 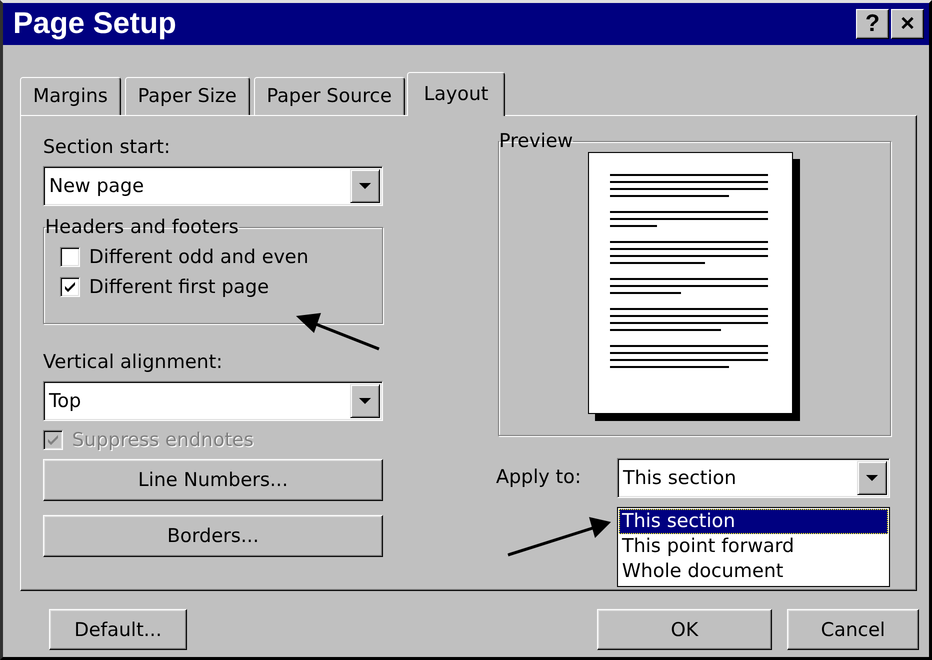 What do you see at coordinates (753, 521) in the screenshot?
I see `dropdown-option: This section` at bounding box center [753, 521].